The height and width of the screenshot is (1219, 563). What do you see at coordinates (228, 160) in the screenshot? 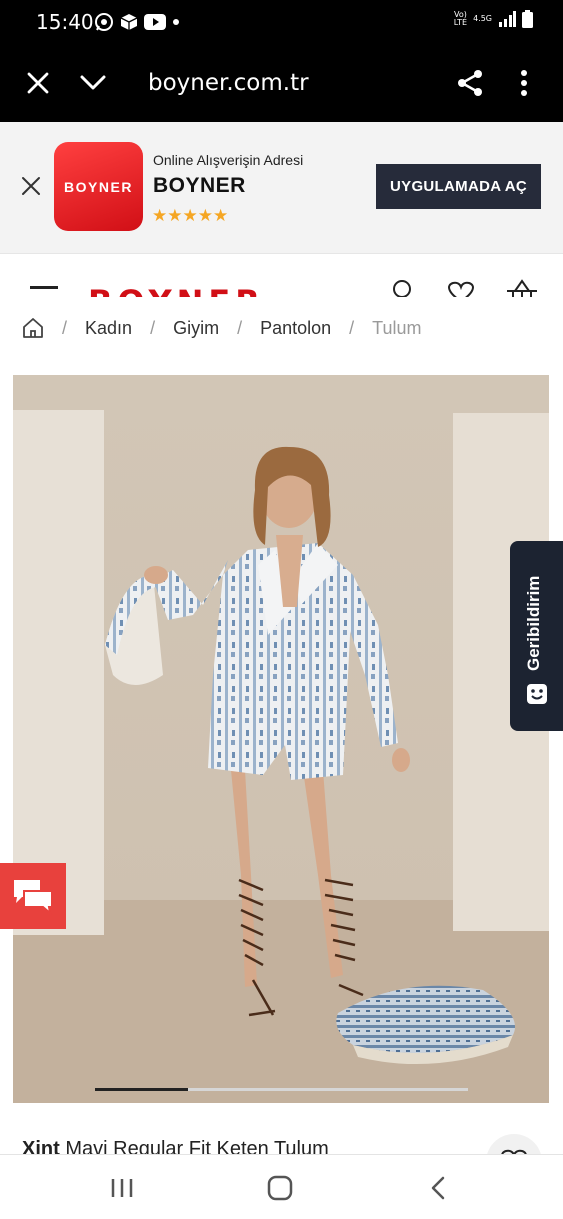
I see `banner-subtitle: Online Alışverişin Adresi` at bounding box center [228, 160].